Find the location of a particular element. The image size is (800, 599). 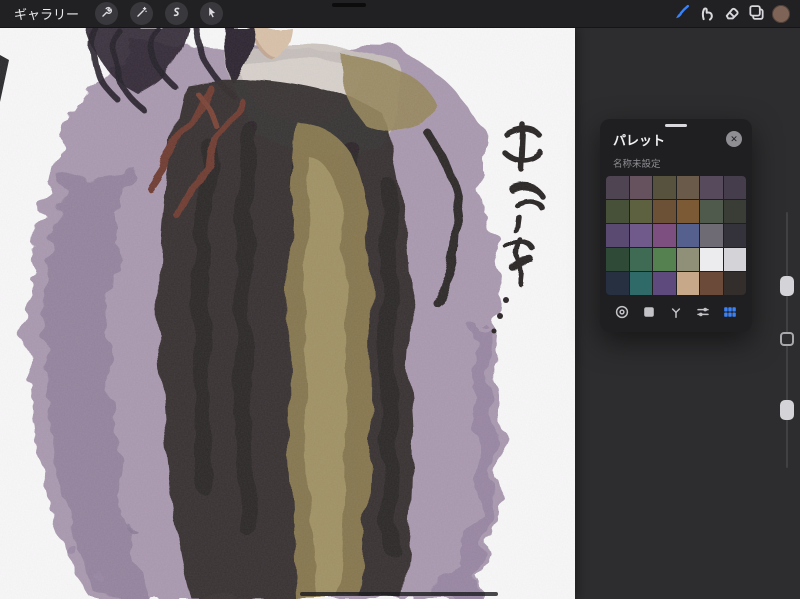

palette-mode-palettes-button is located at coordinates (730, 313).